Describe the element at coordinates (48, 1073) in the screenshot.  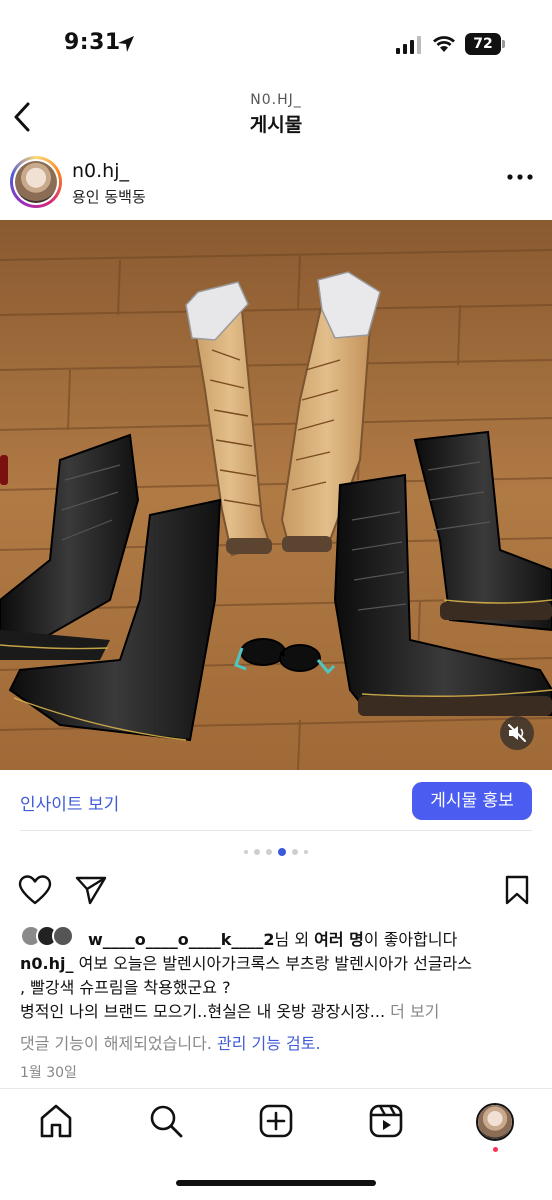
I see `post-date: 1월 30일` at that location.